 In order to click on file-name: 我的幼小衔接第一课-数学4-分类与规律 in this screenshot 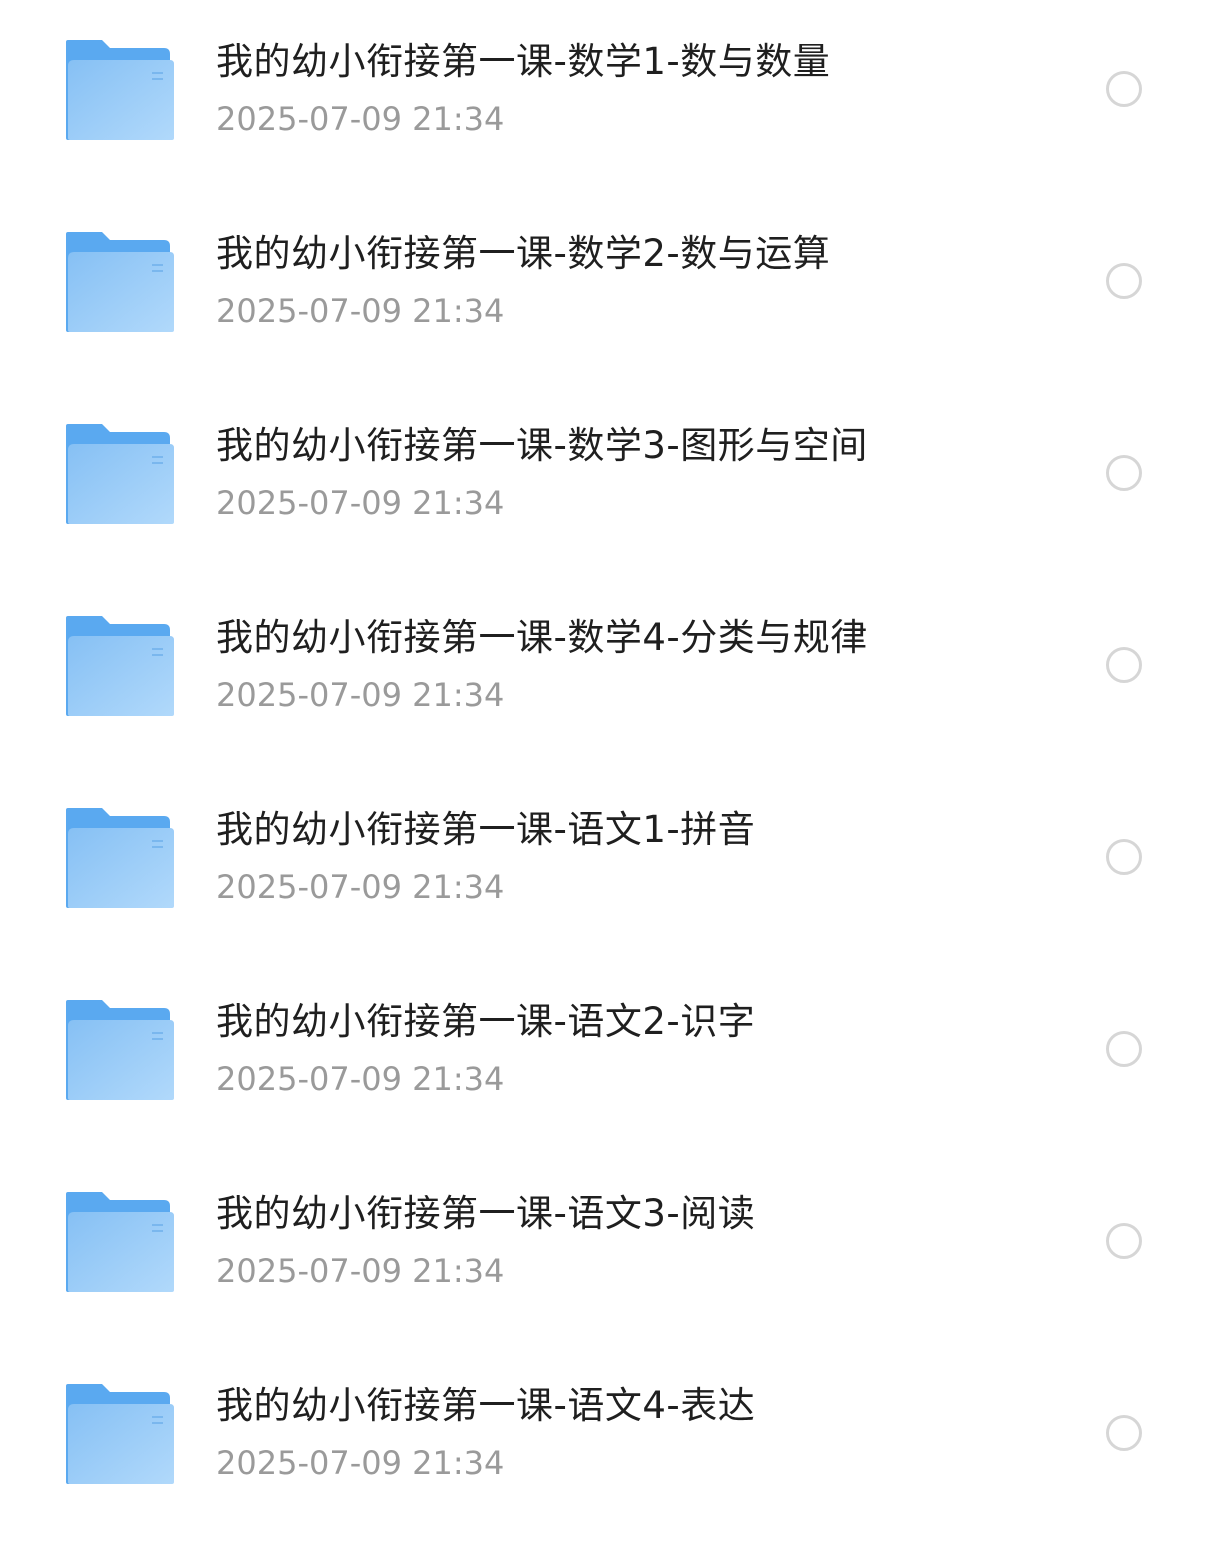, I will do `click(542, 637)`.